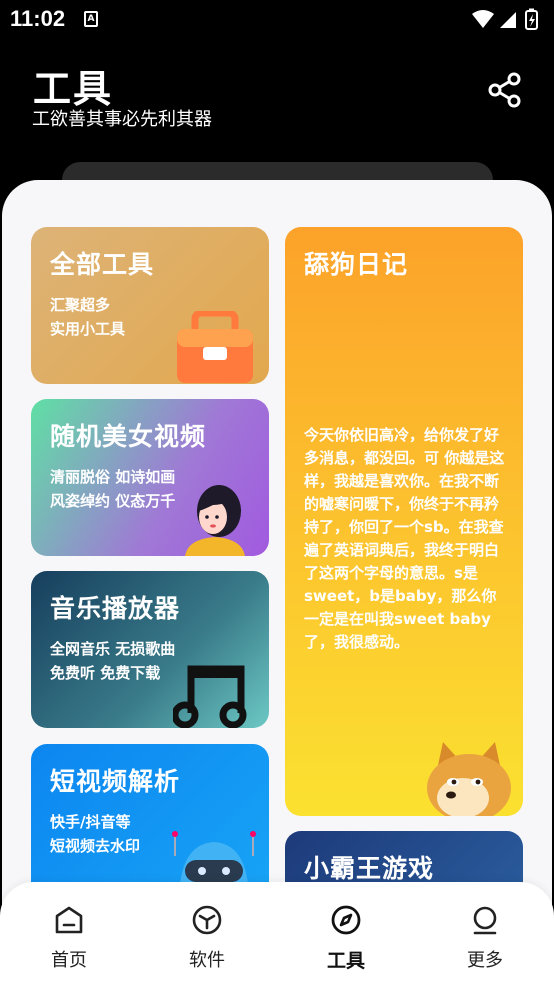 The height and width of the screenshot is (986, 554). I want to click on short-video-card: 短视频解析 快手/抖音等 短视频去水印, so click(150, 822).